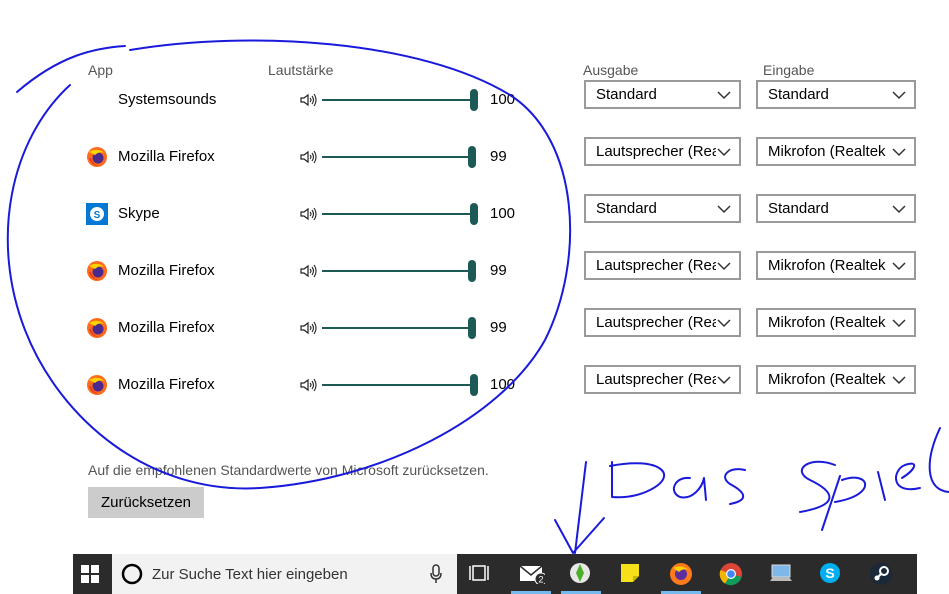 The image size is (949, 594). Describe the element at coordinates (132, 574) in the screenshot. I see `cortana-icon` at that location.